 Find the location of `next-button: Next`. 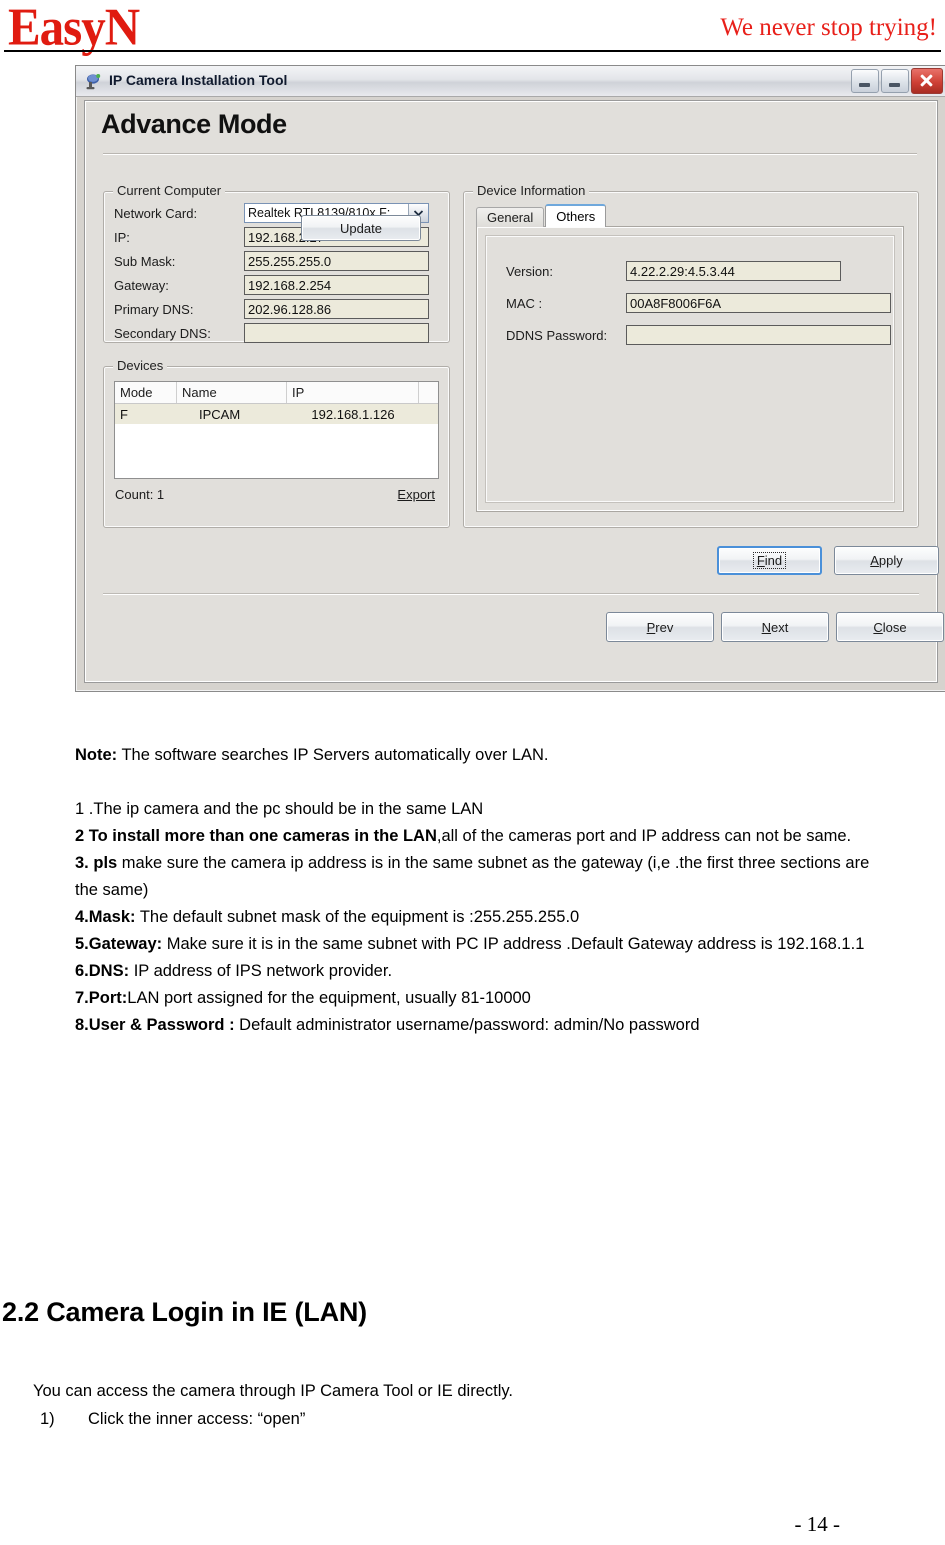

next-button: Next is located at coordinates (775, 627).